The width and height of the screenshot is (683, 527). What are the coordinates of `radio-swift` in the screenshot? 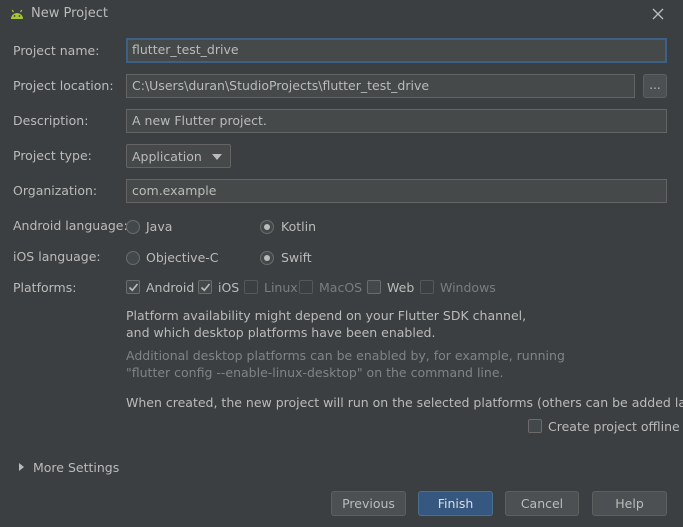 It's located at (267, 258).